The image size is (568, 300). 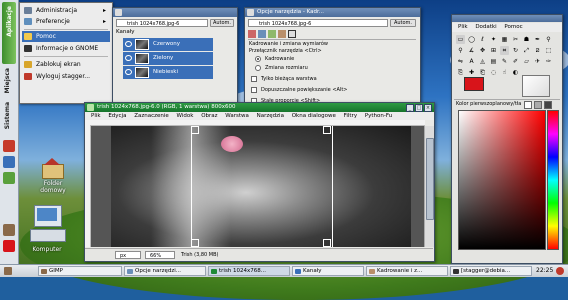 I want to click on scale-icon: ⤢, so click(x=526, y=50).